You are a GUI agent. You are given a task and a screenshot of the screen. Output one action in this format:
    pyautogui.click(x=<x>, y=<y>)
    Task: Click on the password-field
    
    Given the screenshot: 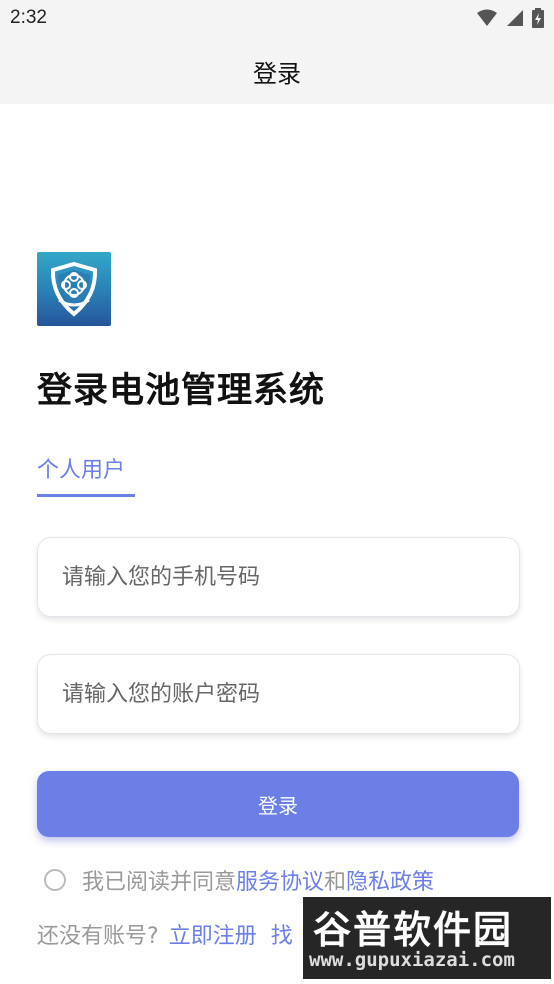 What is the action you would take?
    pyautogui.click(x=278, y=694)
    